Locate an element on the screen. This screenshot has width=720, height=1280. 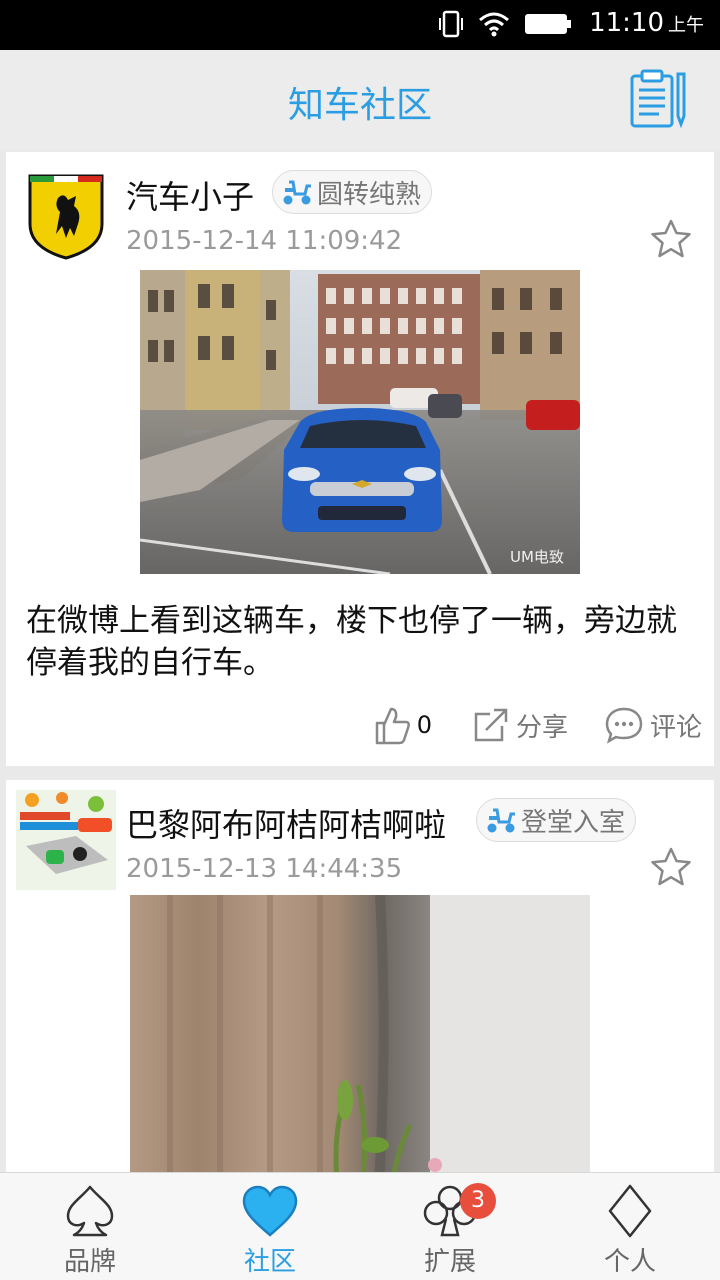
page-title: 知车社区 is located at coordinates (359, 105).